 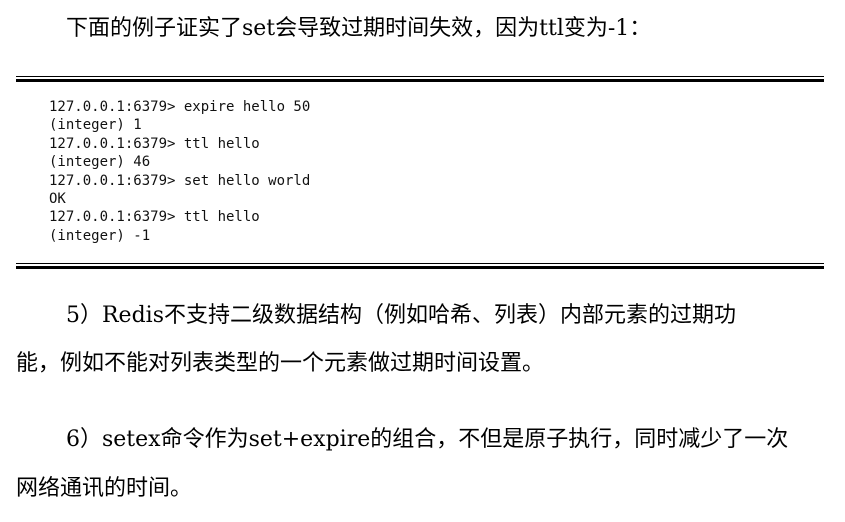 I want to click on code-line: 127.0.0.1:6379> set hello world, so click(x=180, y=180).